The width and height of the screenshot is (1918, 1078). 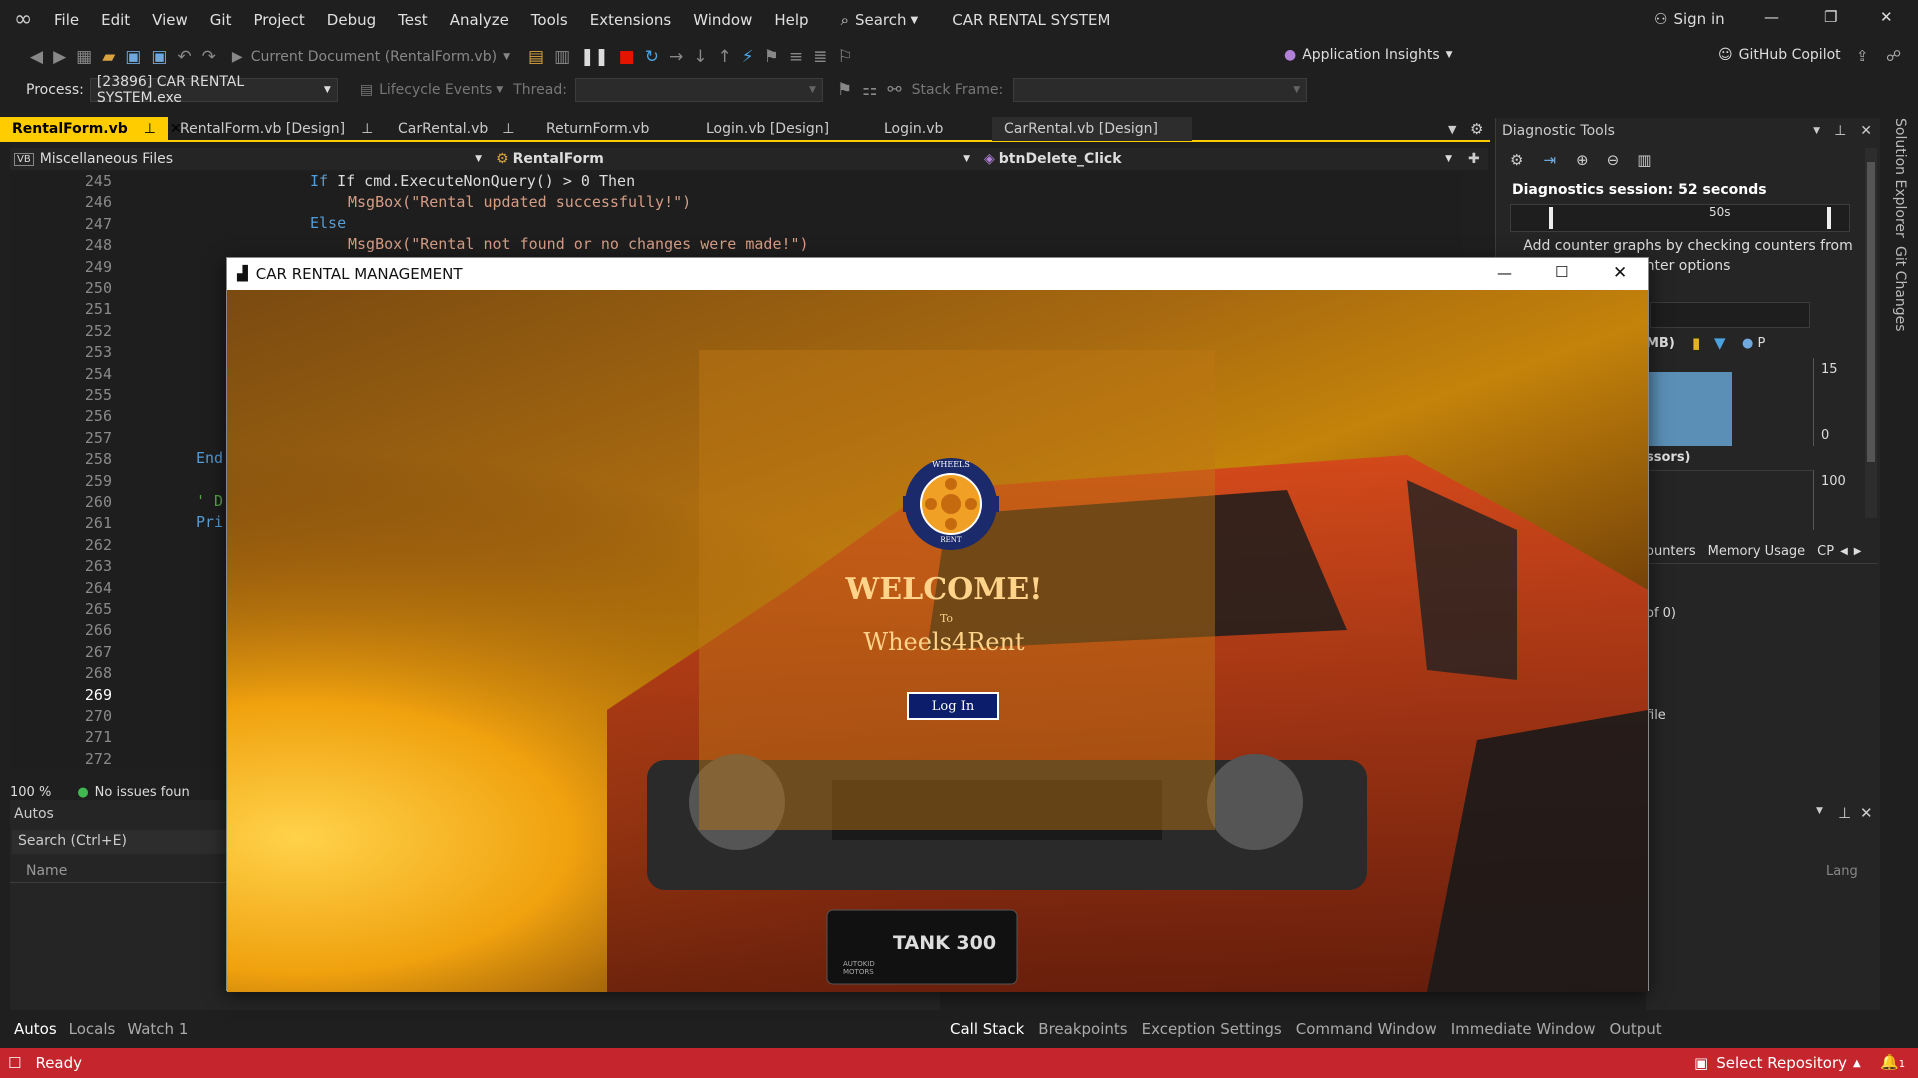 I want to click on tab-right-icon: ▶, so click(x=1858, y=551).